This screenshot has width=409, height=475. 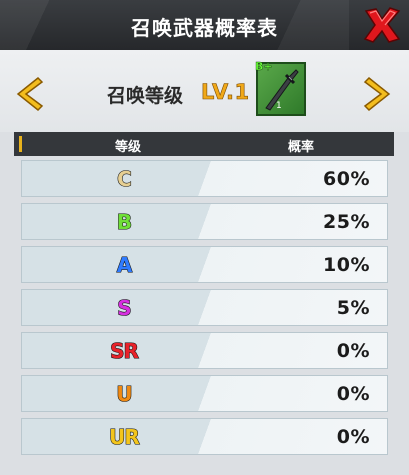 I want to click on column-header-rate: 概率, so click(x=301, y=147).